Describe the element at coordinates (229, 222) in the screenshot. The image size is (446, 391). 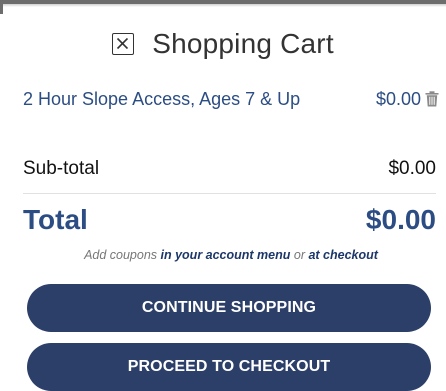
I see `total-row: Total $0.00` at that location.